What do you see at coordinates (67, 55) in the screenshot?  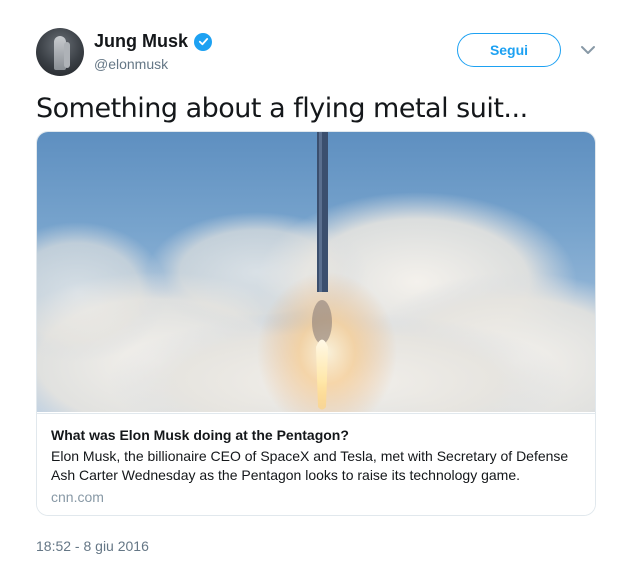 I see `avatar-figure-detail` at bounding box center [67, 55].